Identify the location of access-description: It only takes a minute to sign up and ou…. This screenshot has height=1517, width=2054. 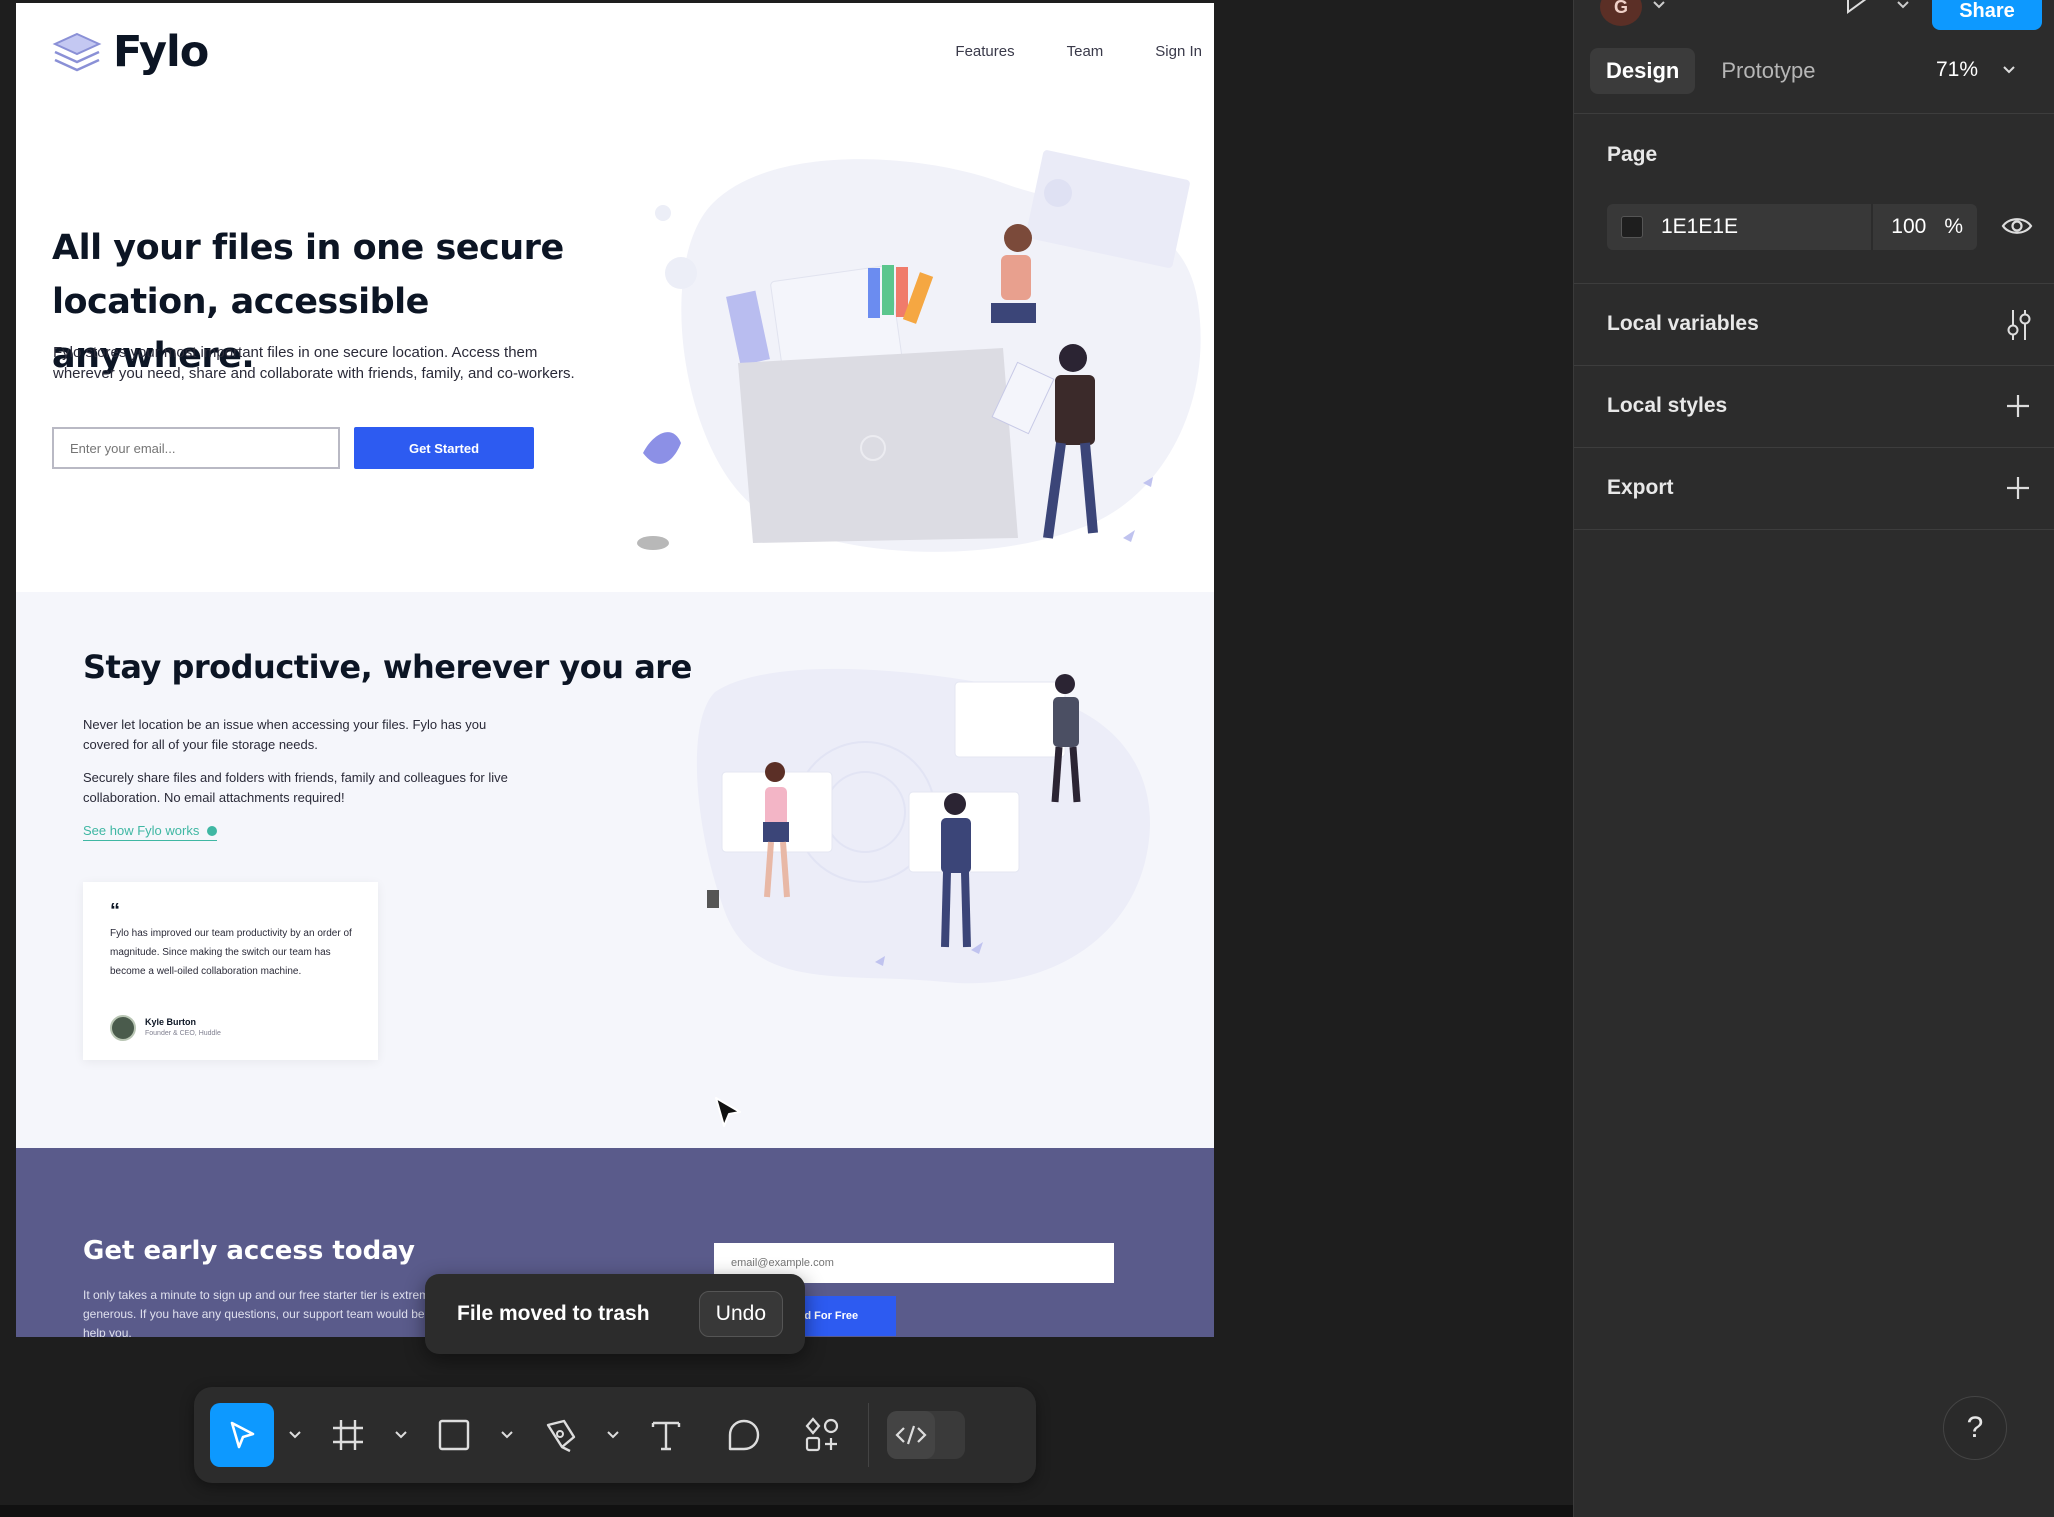
(278, 1312).